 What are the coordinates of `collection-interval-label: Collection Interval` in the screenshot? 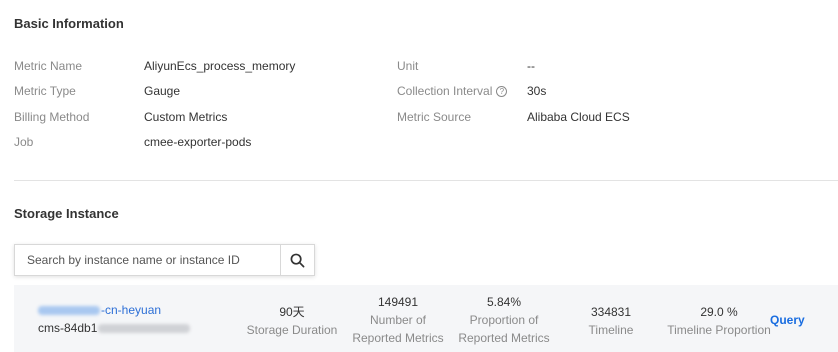 It's located at (445, 91).